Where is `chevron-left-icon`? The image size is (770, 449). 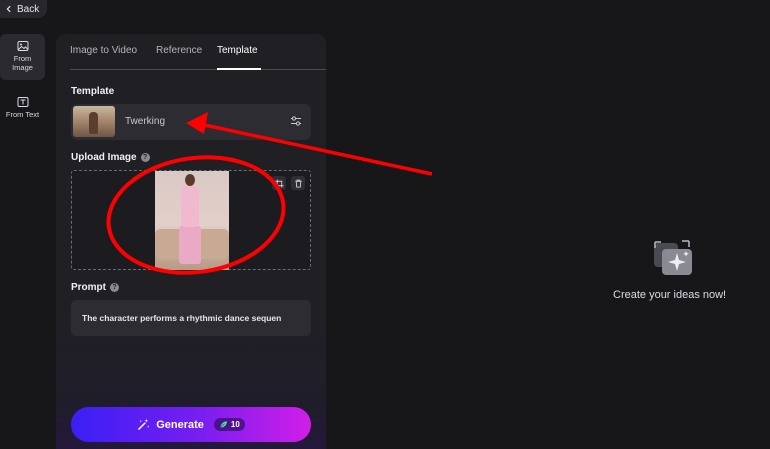
chevron-left-icon is located at coordinates (8, 9).